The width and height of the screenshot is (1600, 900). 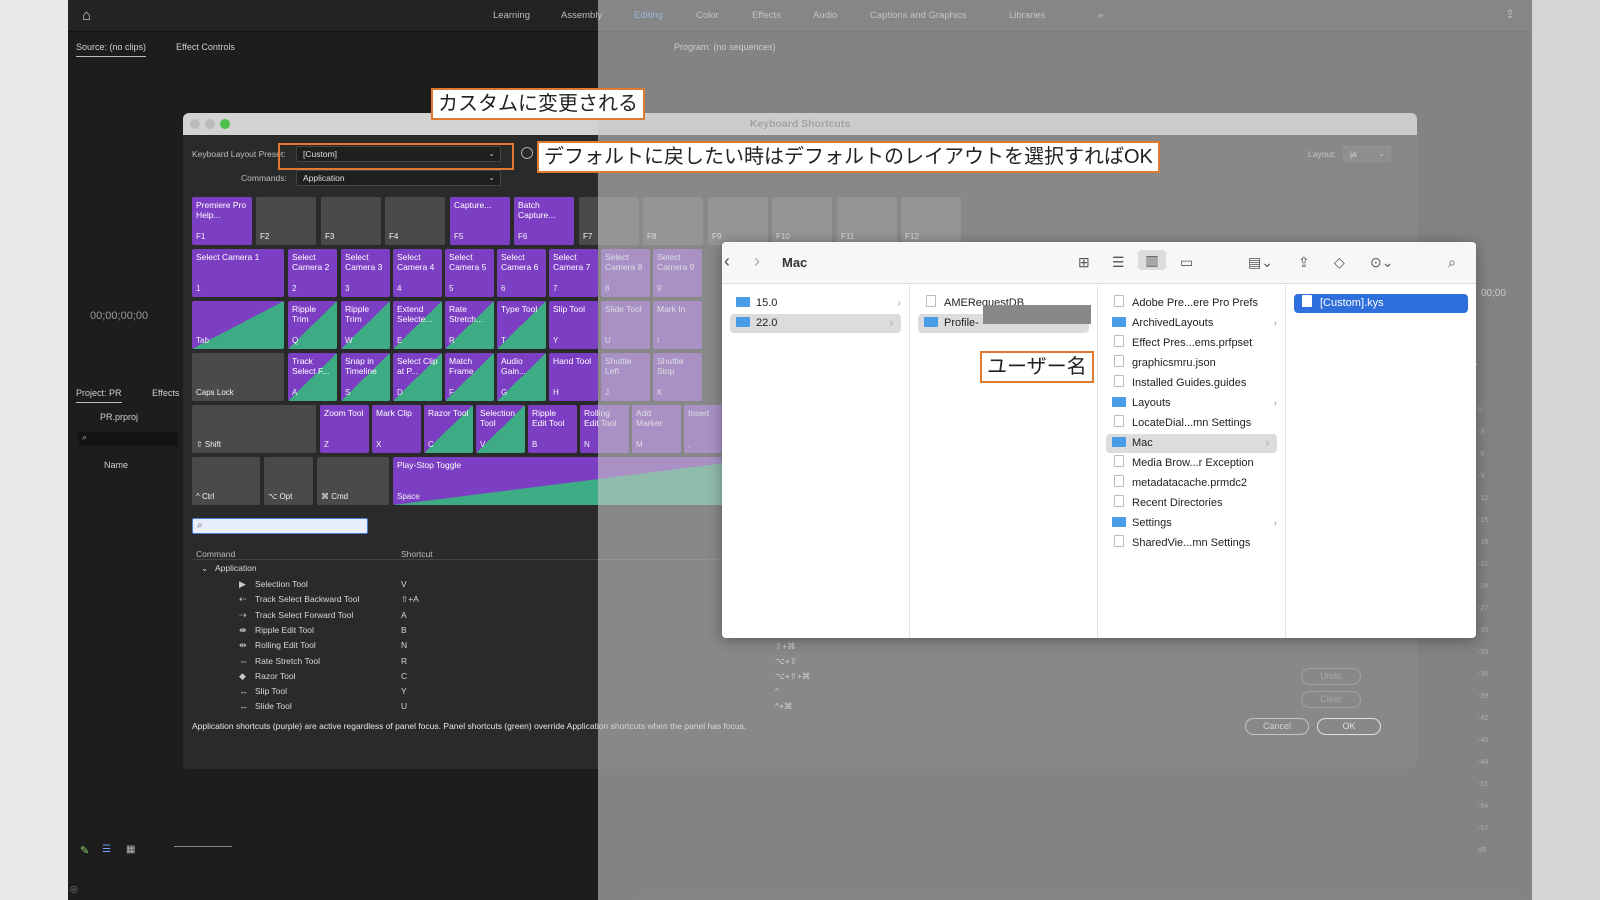 I want to click on key-a: Track Select F... A, so click(x=312, y=377).